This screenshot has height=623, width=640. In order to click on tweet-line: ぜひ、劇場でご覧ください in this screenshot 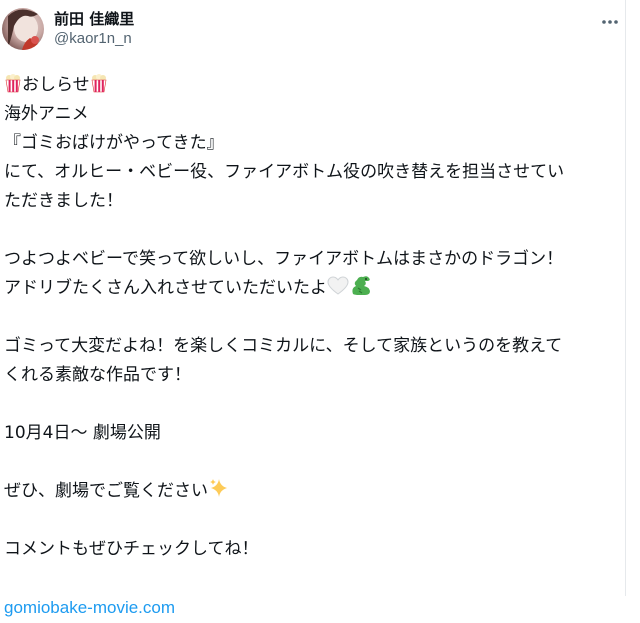, I will do `click(310, 491)`.